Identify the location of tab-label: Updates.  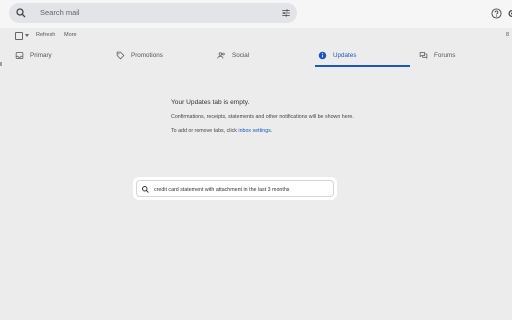
(345, 55).